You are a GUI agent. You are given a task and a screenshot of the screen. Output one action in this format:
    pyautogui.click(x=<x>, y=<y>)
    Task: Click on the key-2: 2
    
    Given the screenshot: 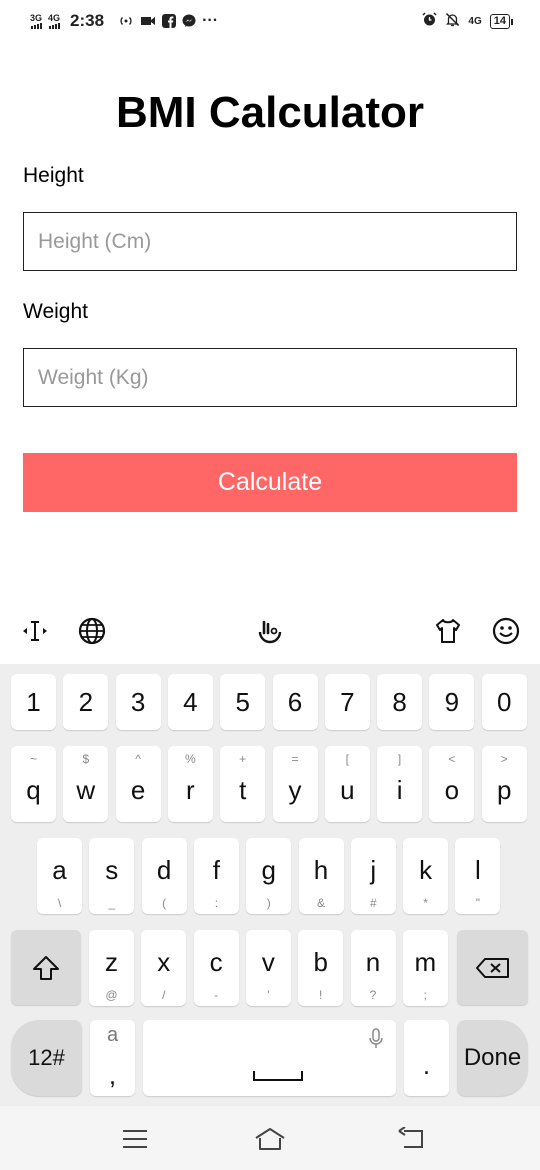 What is the action you would take?
    pyautogui.click(x=86, y=702)
    